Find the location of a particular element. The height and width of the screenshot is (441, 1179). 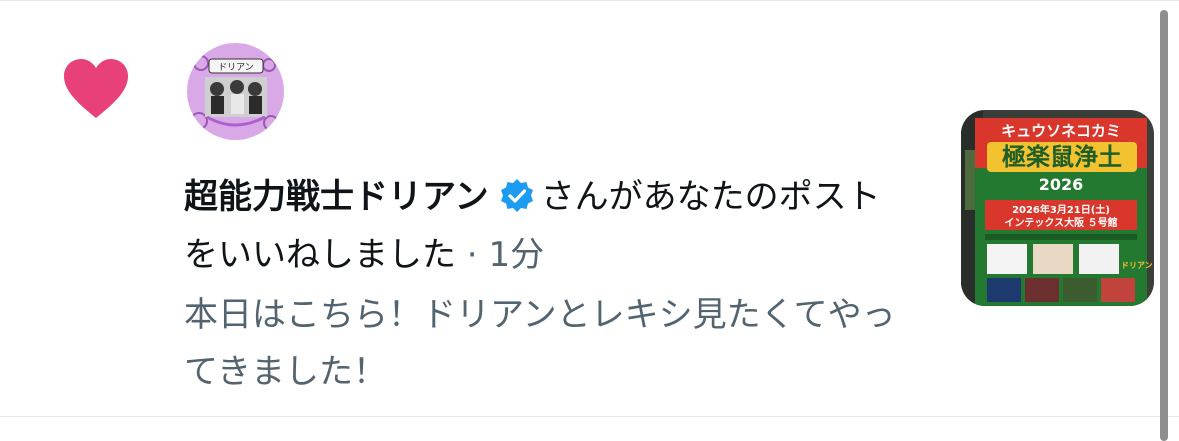

timestamp: 1分 is located at coordinates (516, 255).